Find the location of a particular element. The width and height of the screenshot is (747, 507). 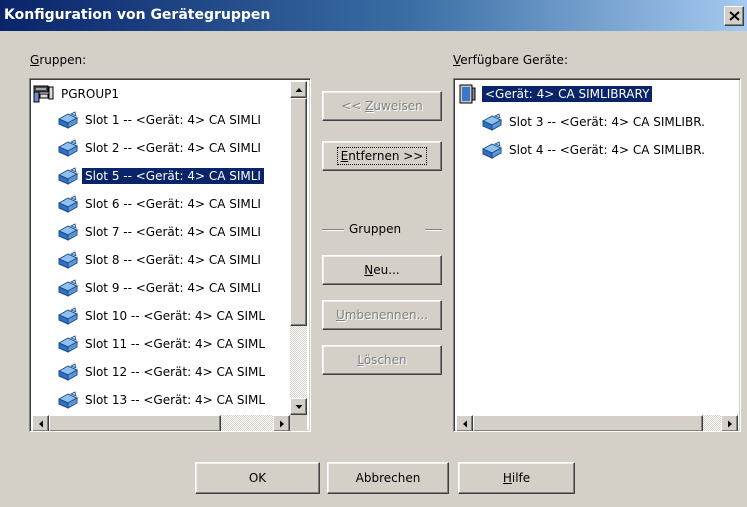

devices-hscroll-thumb is located at coordinates (588, 423).